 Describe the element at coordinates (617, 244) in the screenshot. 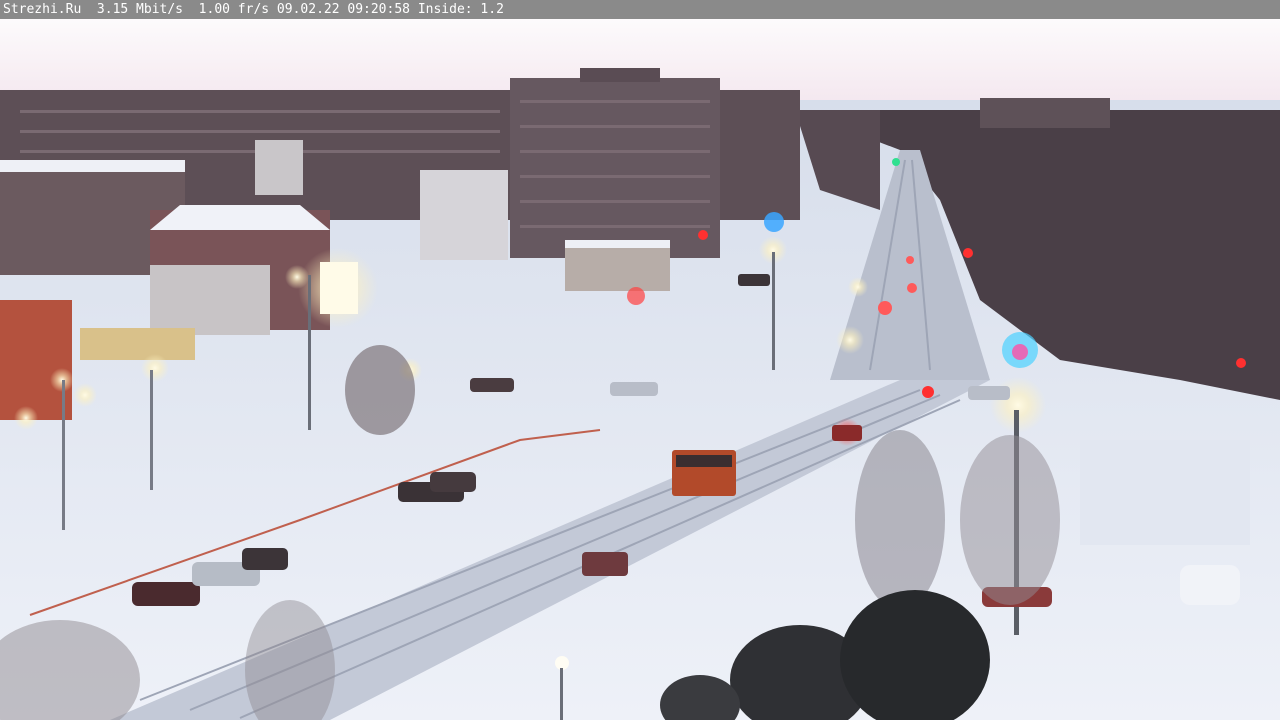

I see `building-small-center-roof` at that location.